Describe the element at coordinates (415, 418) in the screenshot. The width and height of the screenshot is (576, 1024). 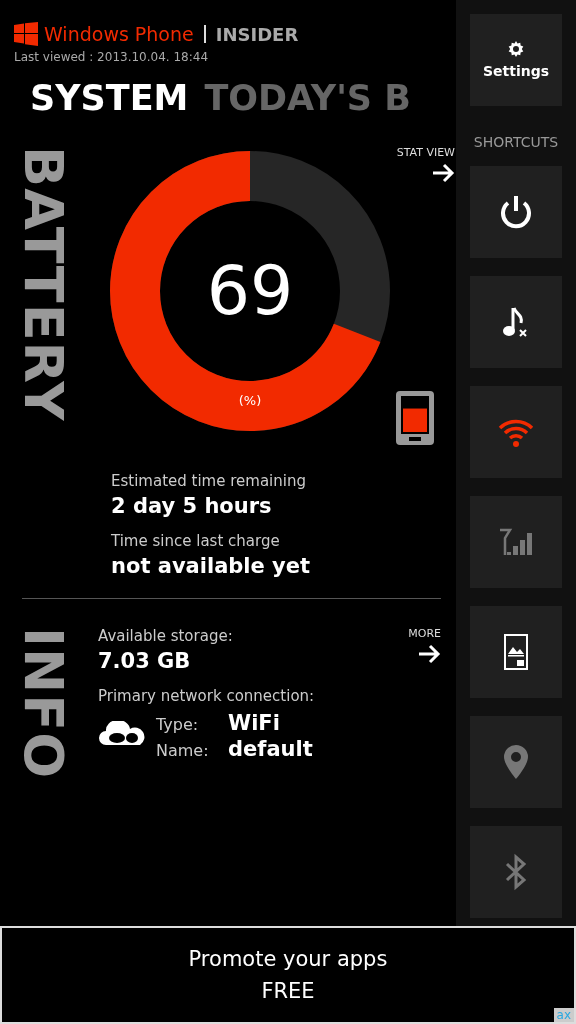
I see `phone-battery-icon` at that location.